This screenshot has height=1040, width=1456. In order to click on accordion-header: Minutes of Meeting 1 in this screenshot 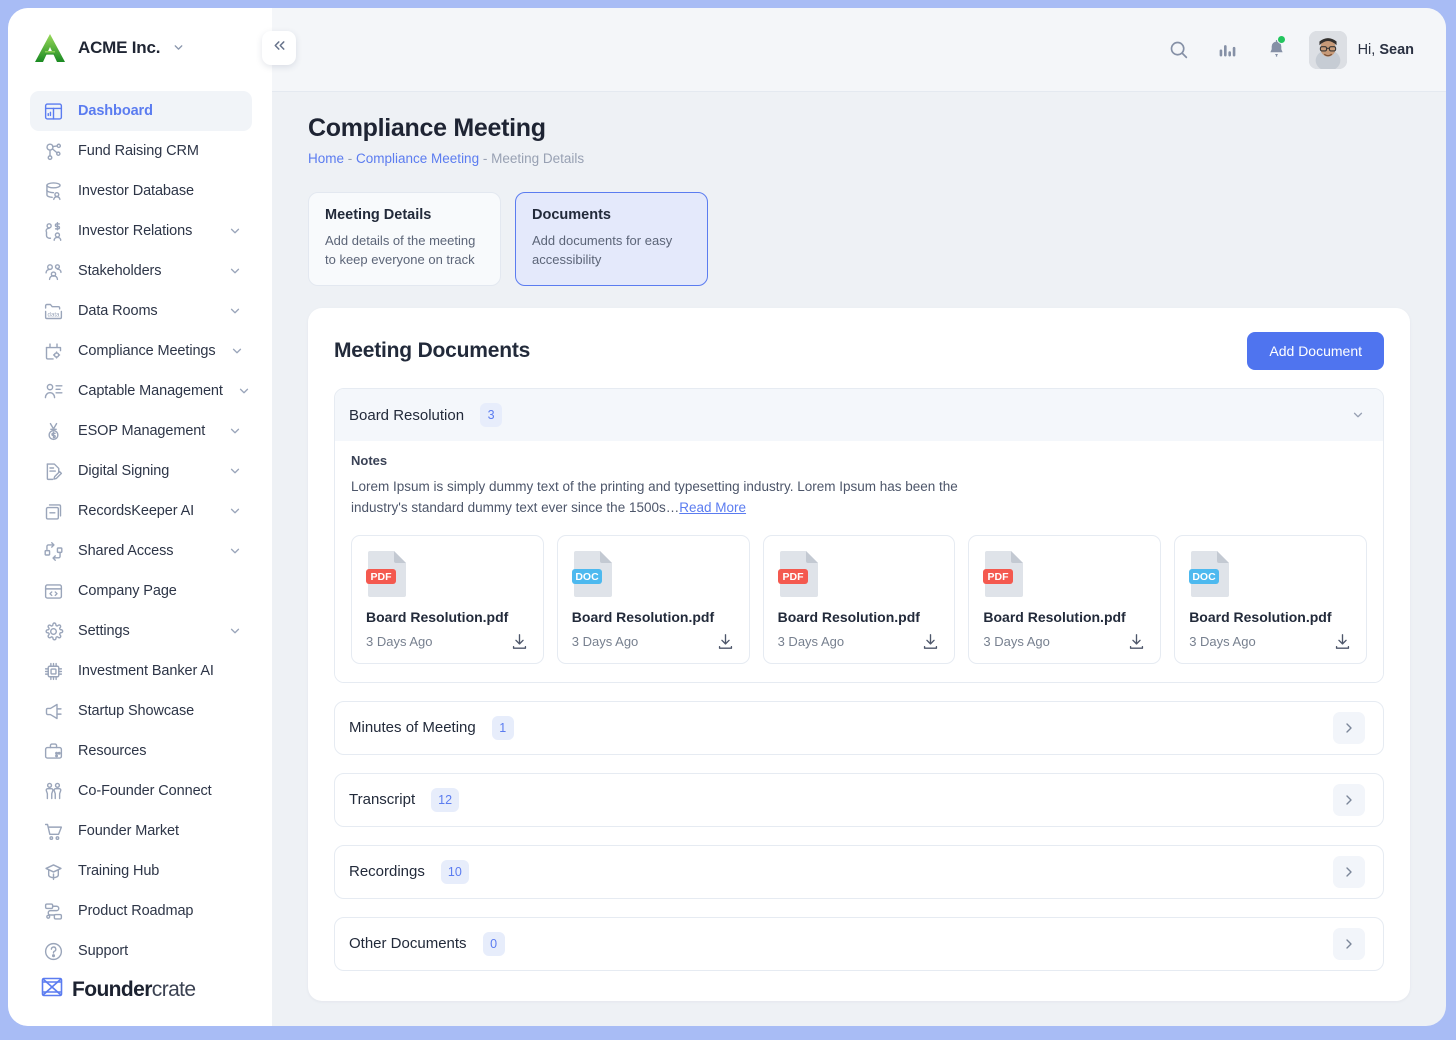, I will do `click(859, 728)`.